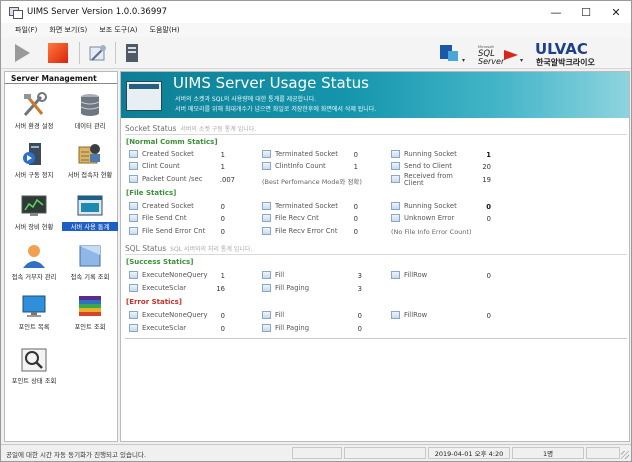 The width and height of the screenshot is (632, 462). I want to click on server-tower-icon, so click(32, 154).